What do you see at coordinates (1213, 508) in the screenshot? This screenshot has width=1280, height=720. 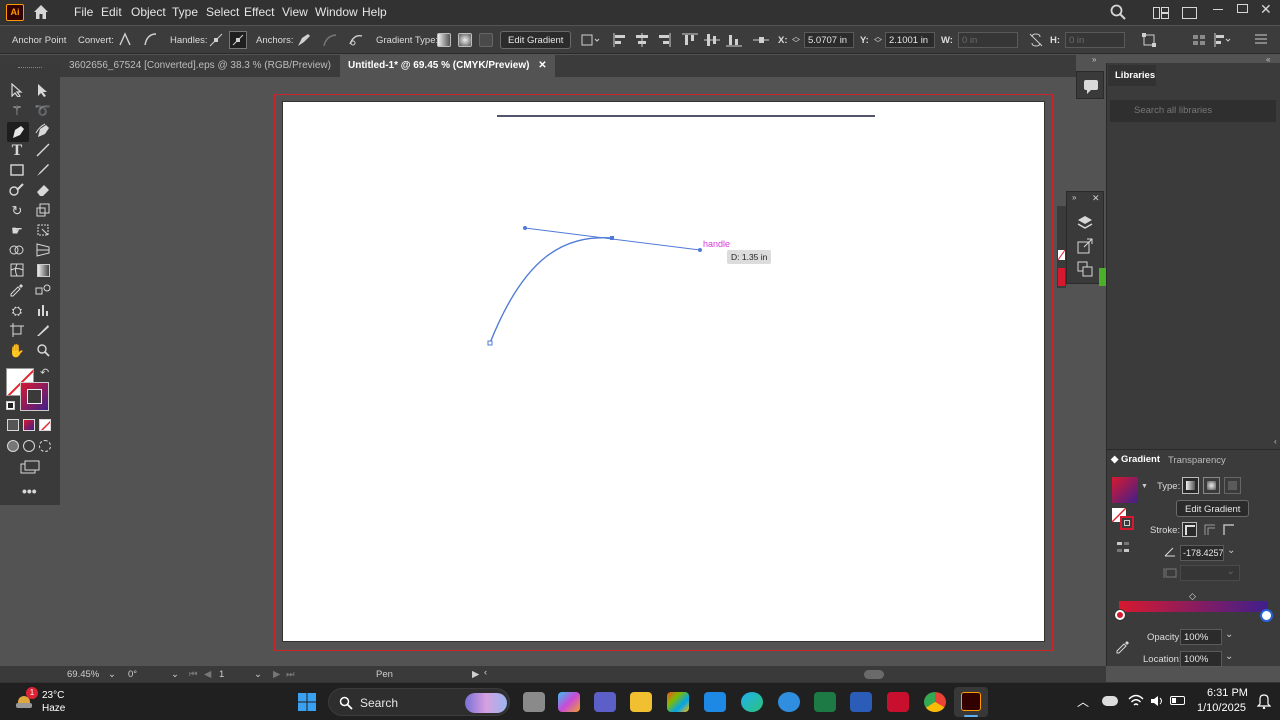 I see `edit-gradient-panel-button: Edit Gradient` at bounding box center [1213, 508].